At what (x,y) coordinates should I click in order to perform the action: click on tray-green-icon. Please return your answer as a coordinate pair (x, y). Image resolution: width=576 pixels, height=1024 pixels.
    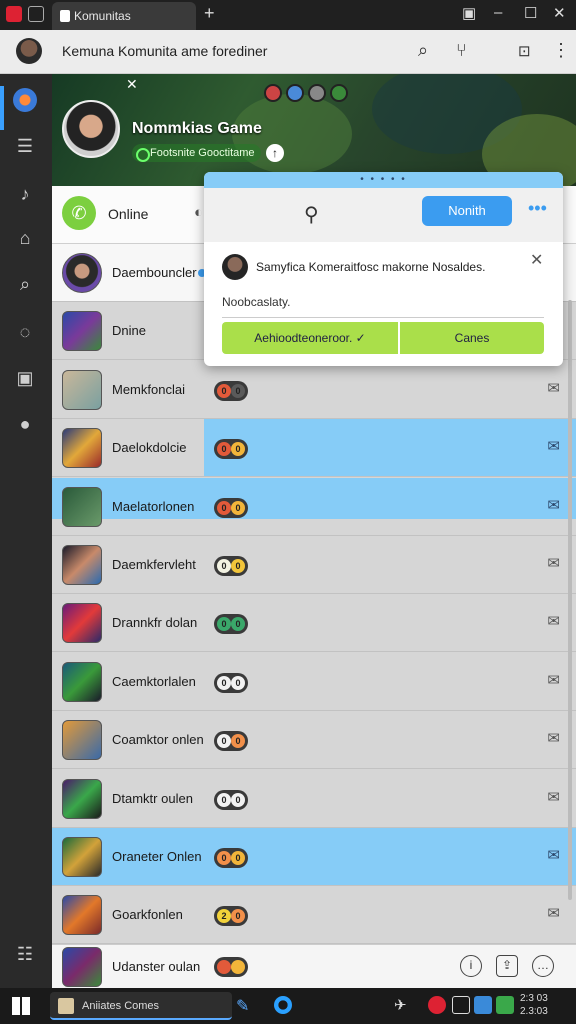
    Looking at the image, I should click on (505, 1005).